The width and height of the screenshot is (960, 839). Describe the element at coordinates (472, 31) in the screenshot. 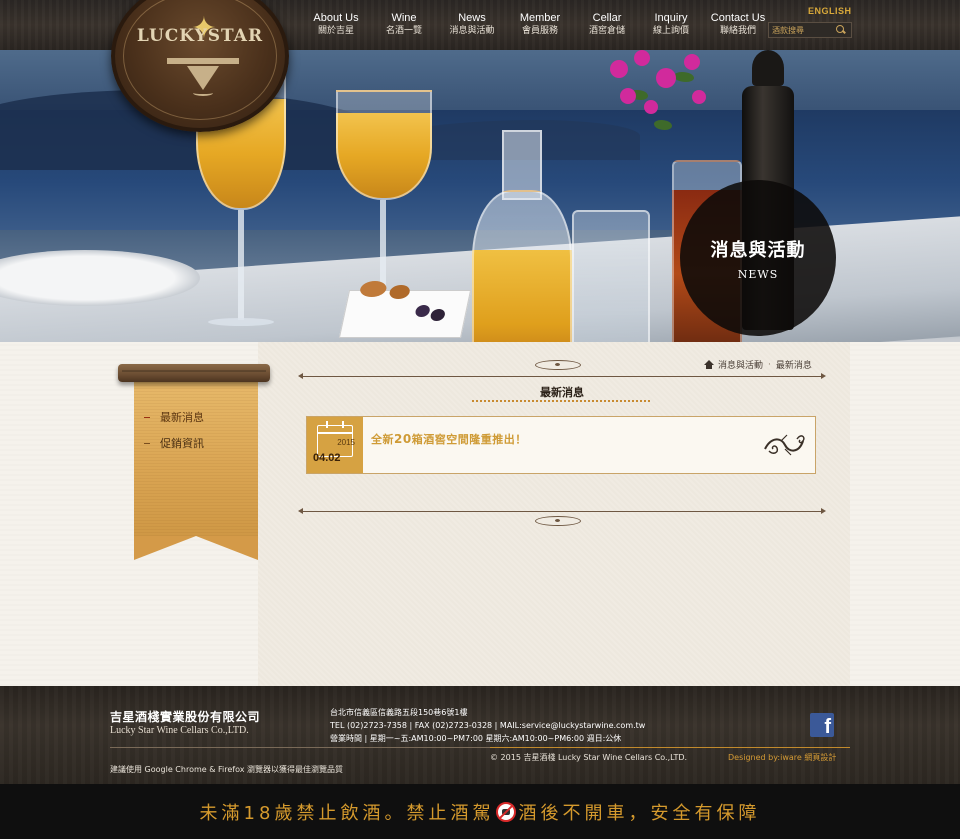

I see `nav-label-zh: 消息與活動` at that location.